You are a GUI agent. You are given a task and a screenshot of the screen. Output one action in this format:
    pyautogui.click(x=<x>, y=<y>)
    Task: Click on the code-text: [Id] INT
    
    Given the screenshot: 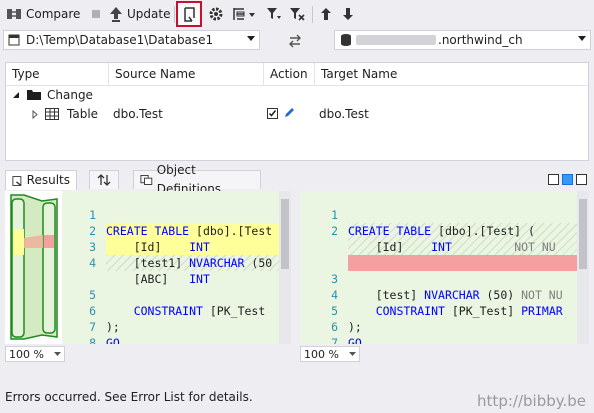 What is the action you would take?
    pyautogui.click(x=158, y=247)
    